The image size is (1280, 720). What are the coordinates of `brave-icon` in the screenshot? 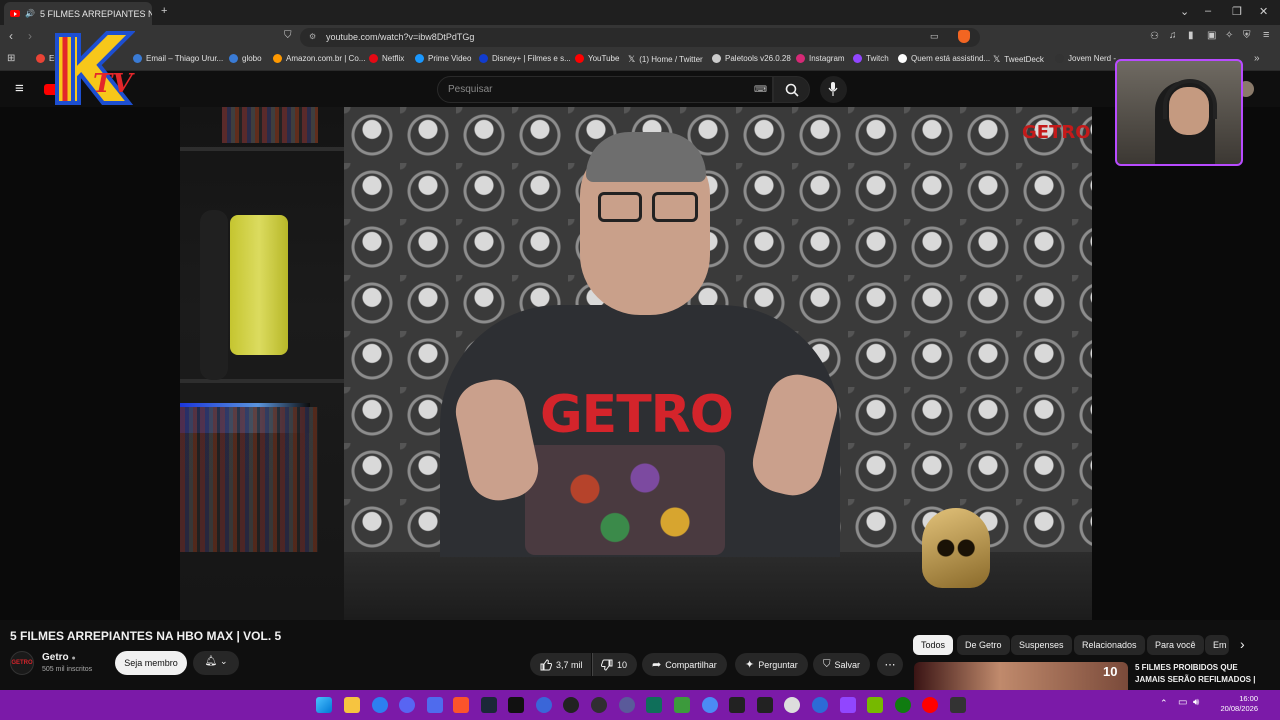 It's located at (461, 705).